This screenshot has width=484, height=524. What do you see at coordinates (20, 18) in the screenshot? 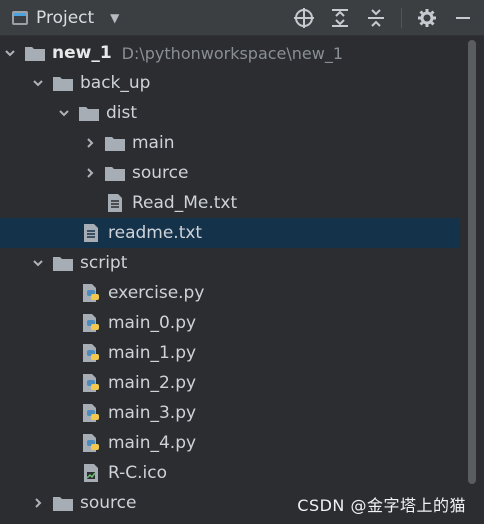
I see `project-view-icon` at bounding box center [20, 18].